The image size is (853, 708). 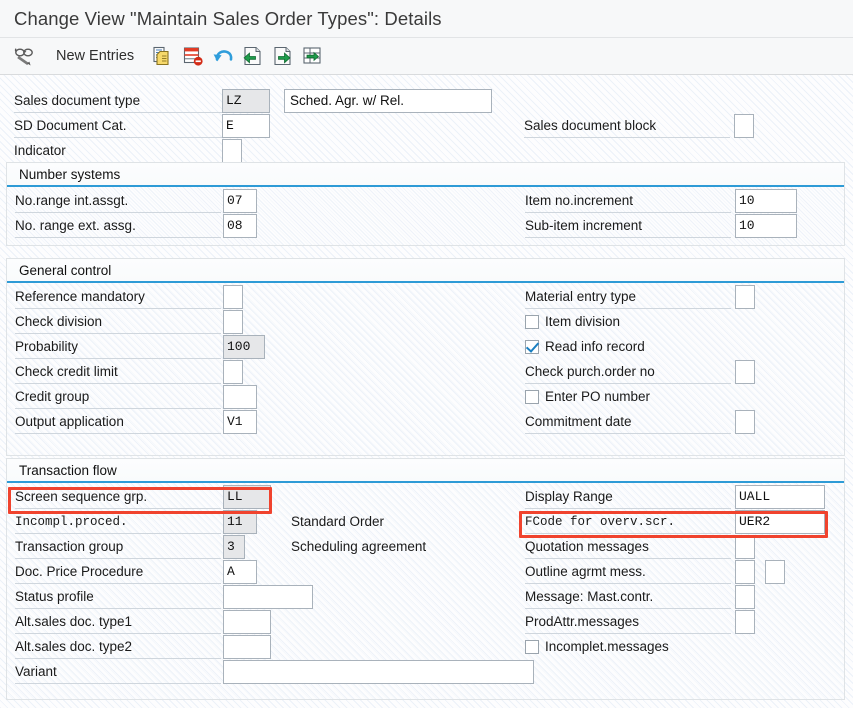 What do you see at coordinates (780, 522) in the screenshot?
I see `fcode-for-overv-scr-input: UER2` at bounding box center [780, 522].